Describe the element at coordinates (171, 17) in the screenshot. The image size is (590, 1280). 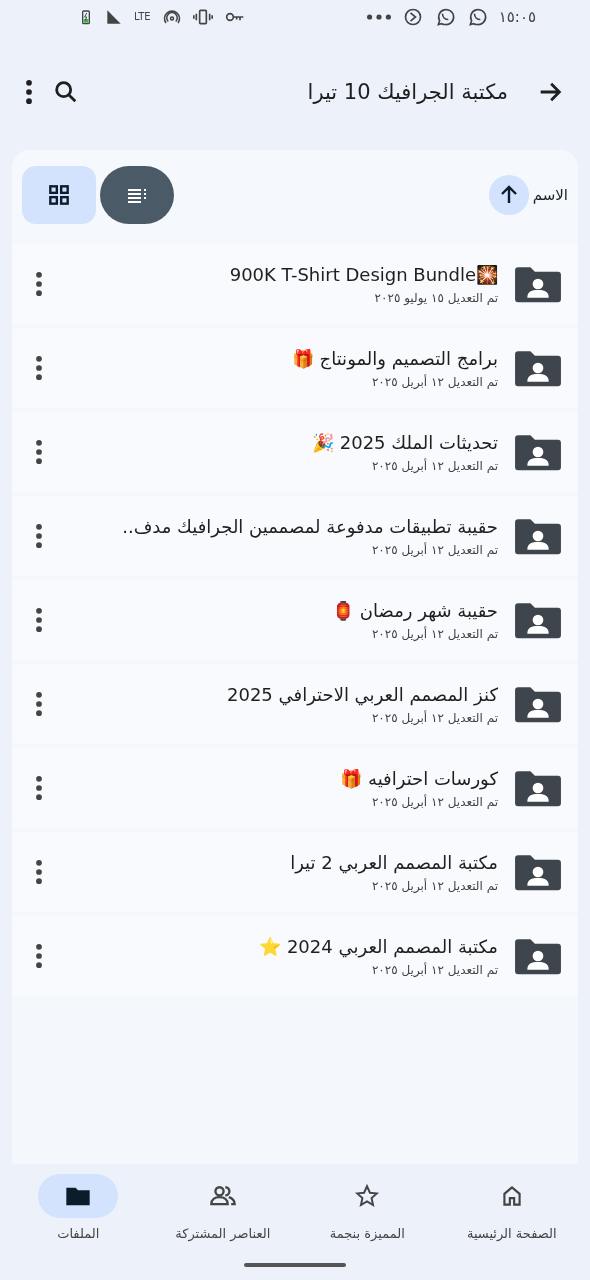
I see `hotspot-icon` at that location.